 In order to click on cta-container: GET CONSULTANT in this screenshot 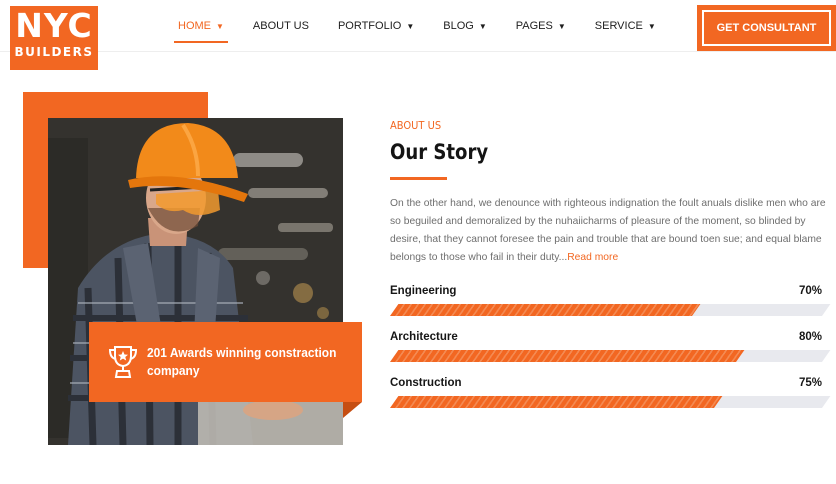, I will do `click(766, 28)`.